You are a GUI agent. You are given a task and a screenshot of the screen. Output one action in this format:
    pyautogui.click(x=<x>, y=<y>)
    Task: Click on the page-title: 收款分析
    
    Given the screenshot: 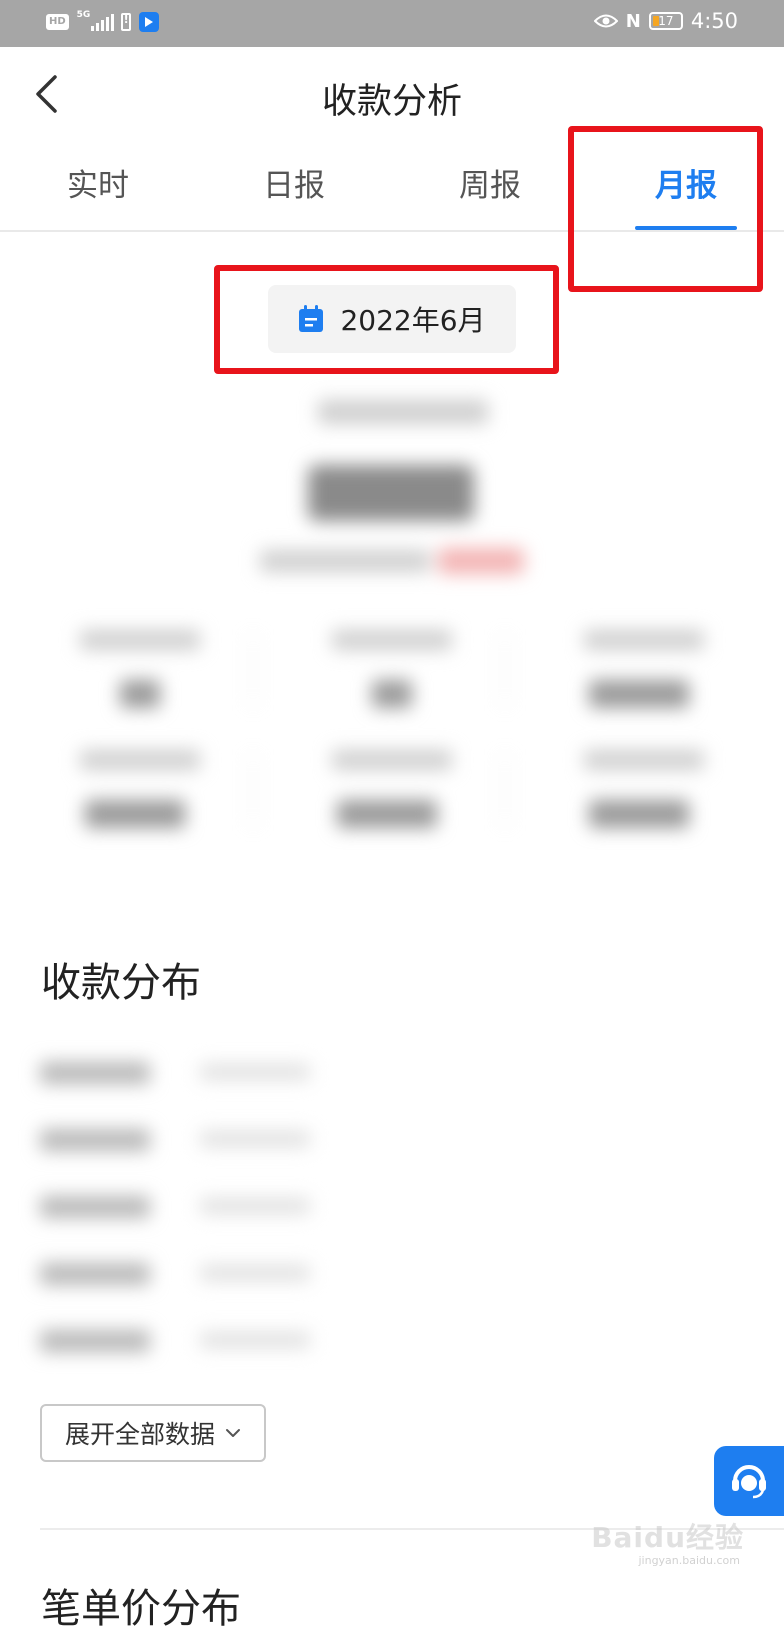 What is the action you would take?
    pyautogui.click(x=391, y=102)
    